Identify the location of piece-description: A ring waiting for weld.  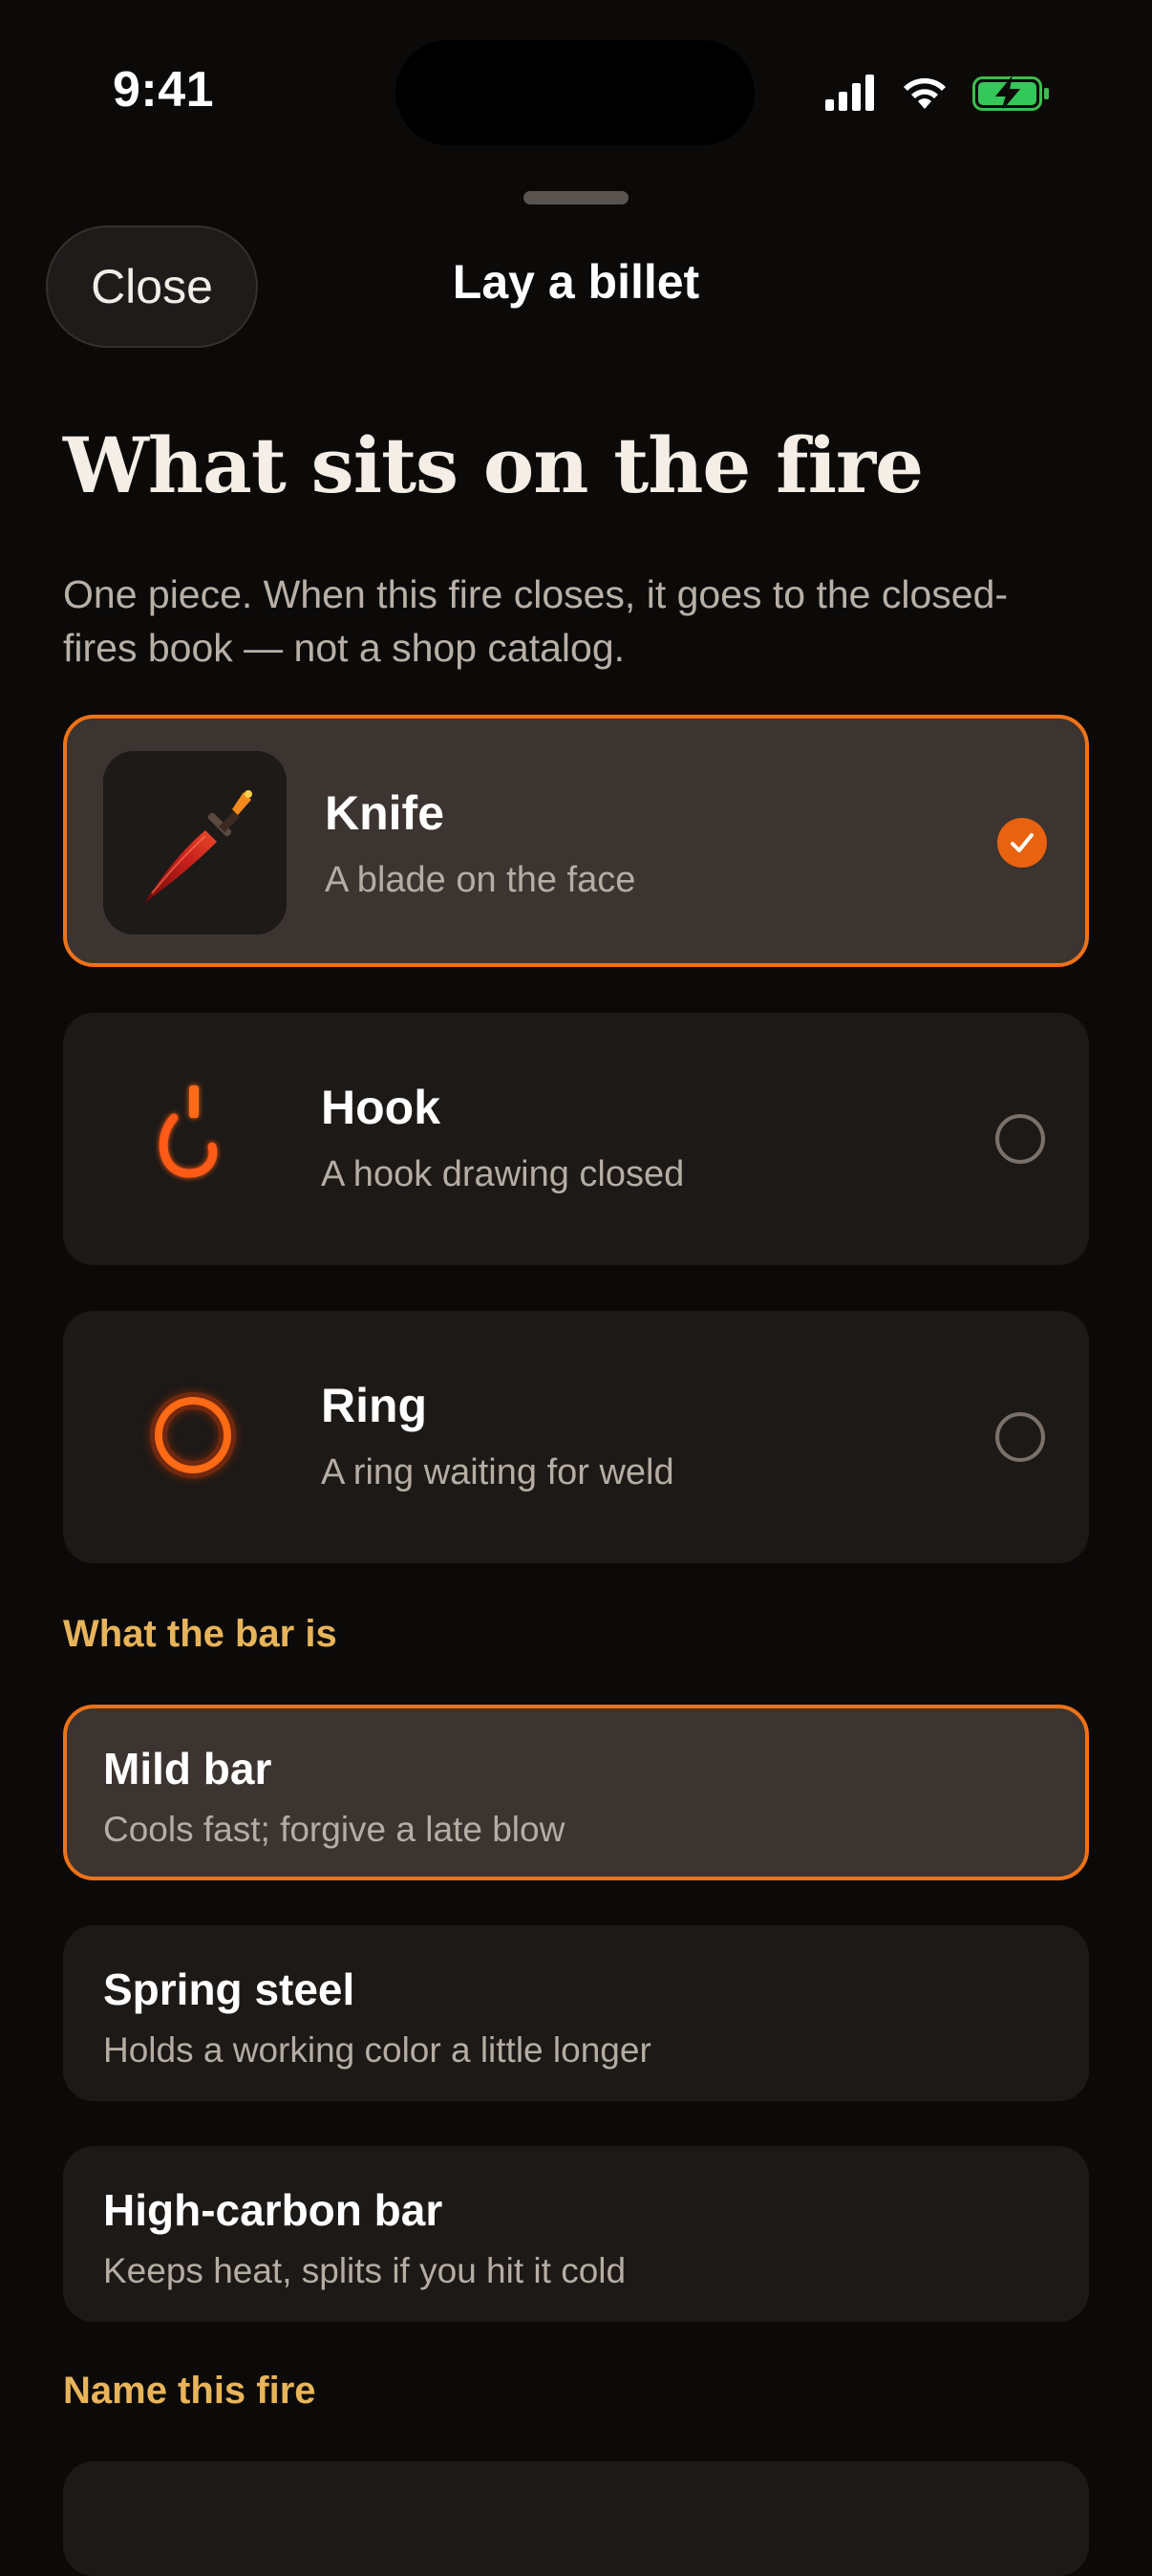
(497, 1472).